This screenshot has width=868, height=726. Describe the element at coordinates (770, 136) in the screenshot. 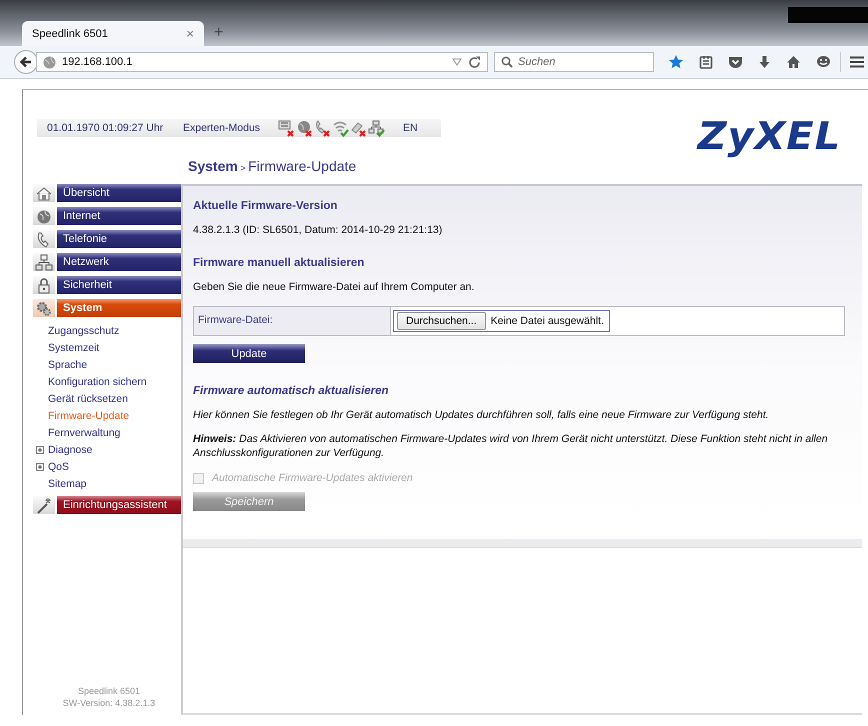

I see `logo: ZyXEL` at that location.